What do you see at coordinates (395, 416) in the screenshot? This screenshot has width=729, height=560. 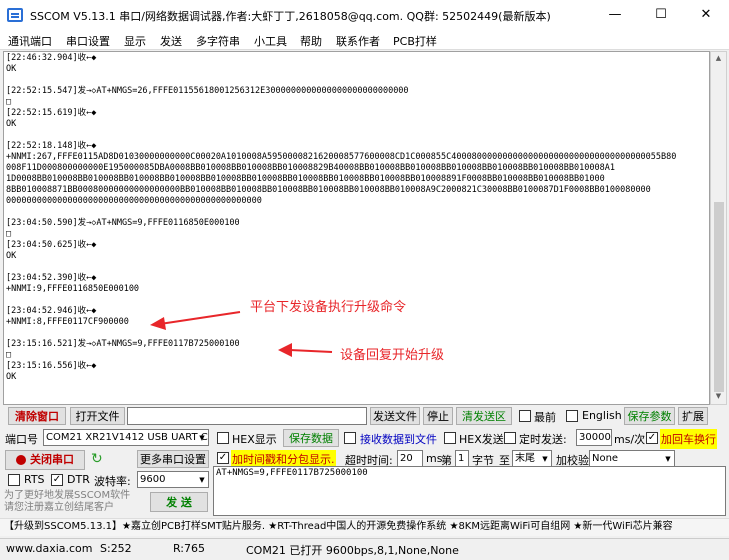 I see `send-file-button: 发送文件` at bounding box center [395, 416].